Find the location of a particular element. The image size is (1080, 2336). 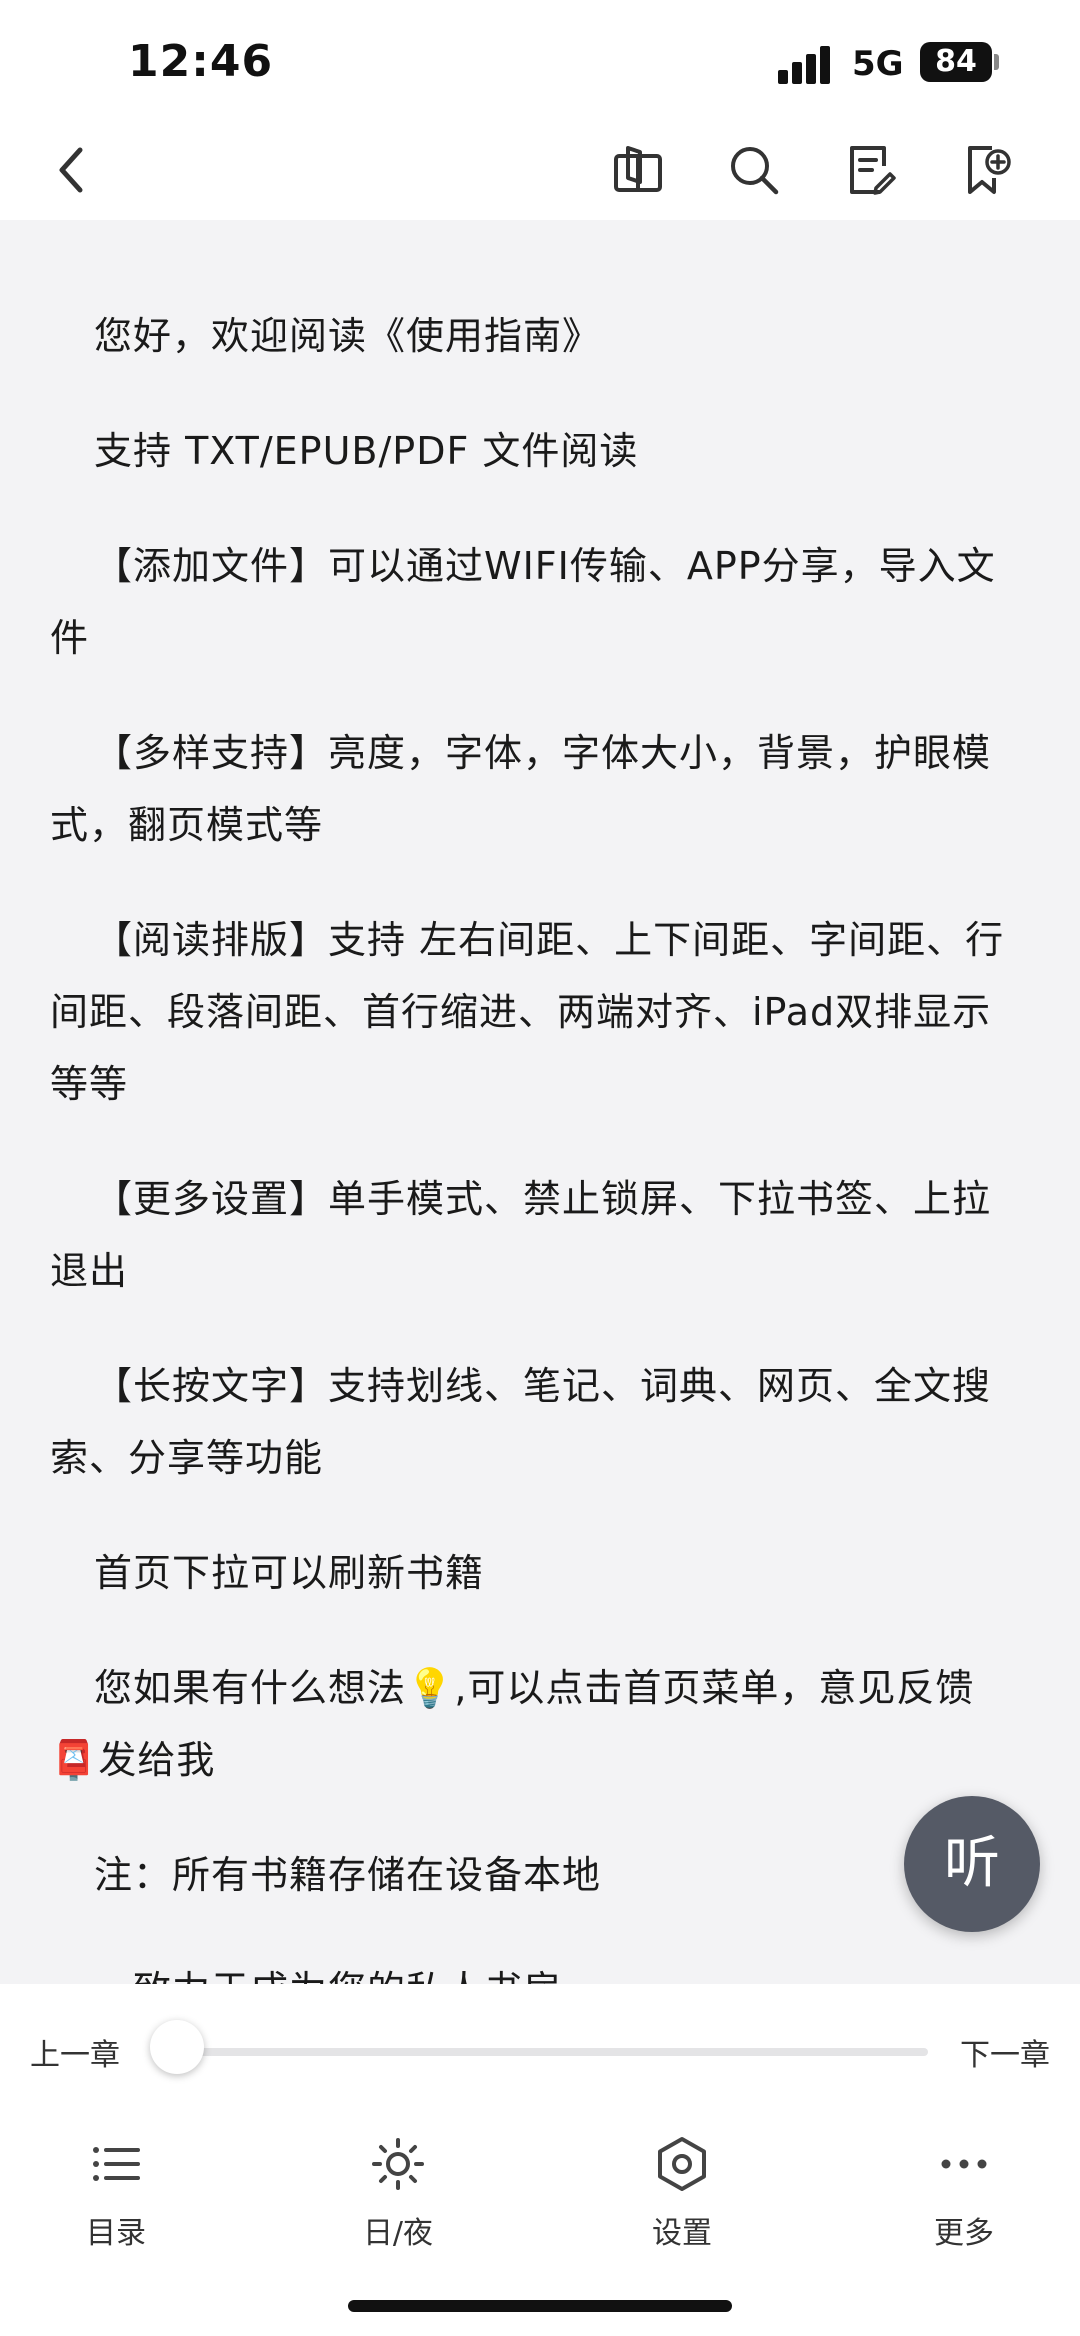

paragraph: 【更多设置】单手模式、禁止锁屏、下拉书签、上拉退出 is located at coordinates (521, 1235).